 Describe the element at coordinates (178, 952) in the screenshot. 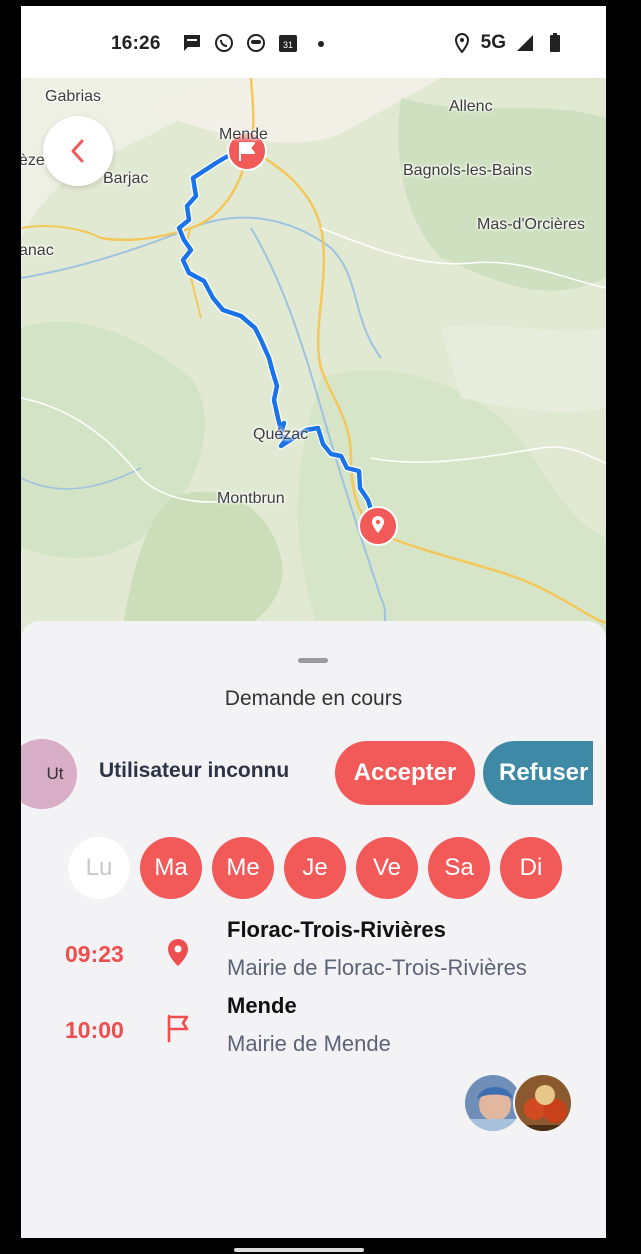

I see `location-pin-icon` at that location.